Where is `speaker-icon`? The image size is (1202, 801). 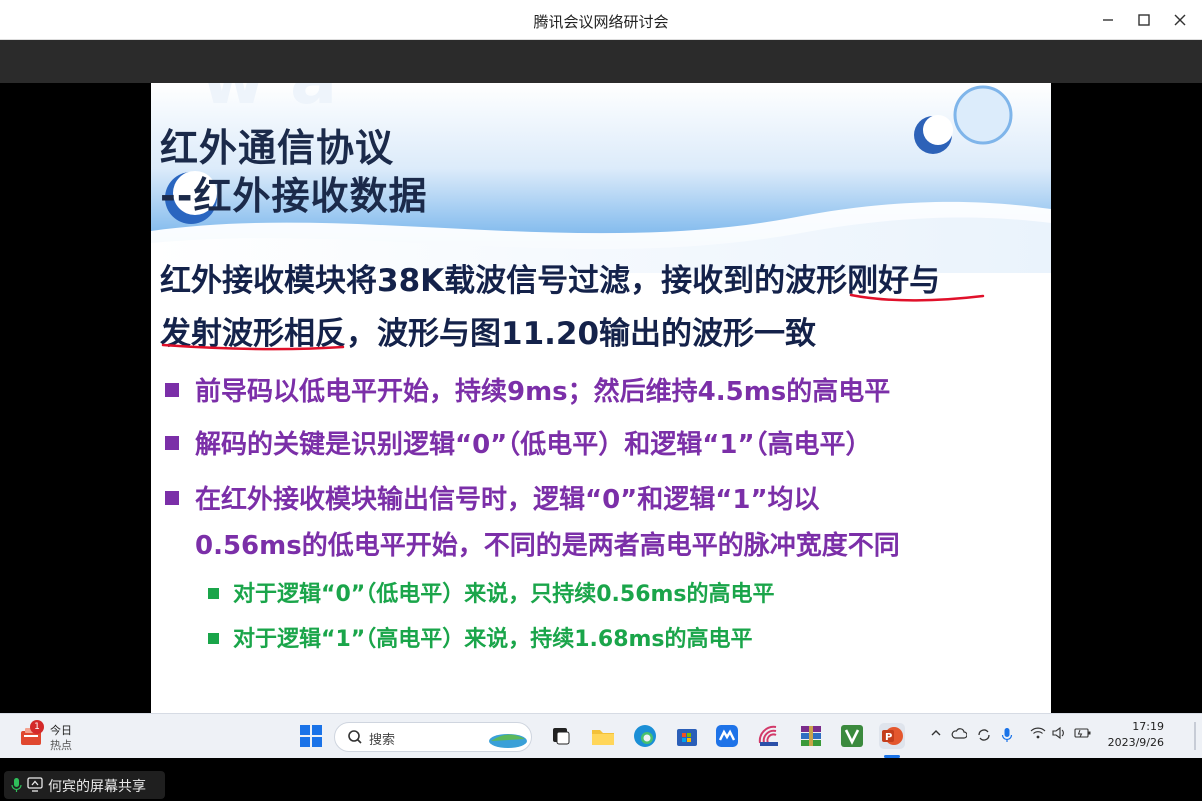
speaker-icon is located at coordinates (1058, 733).